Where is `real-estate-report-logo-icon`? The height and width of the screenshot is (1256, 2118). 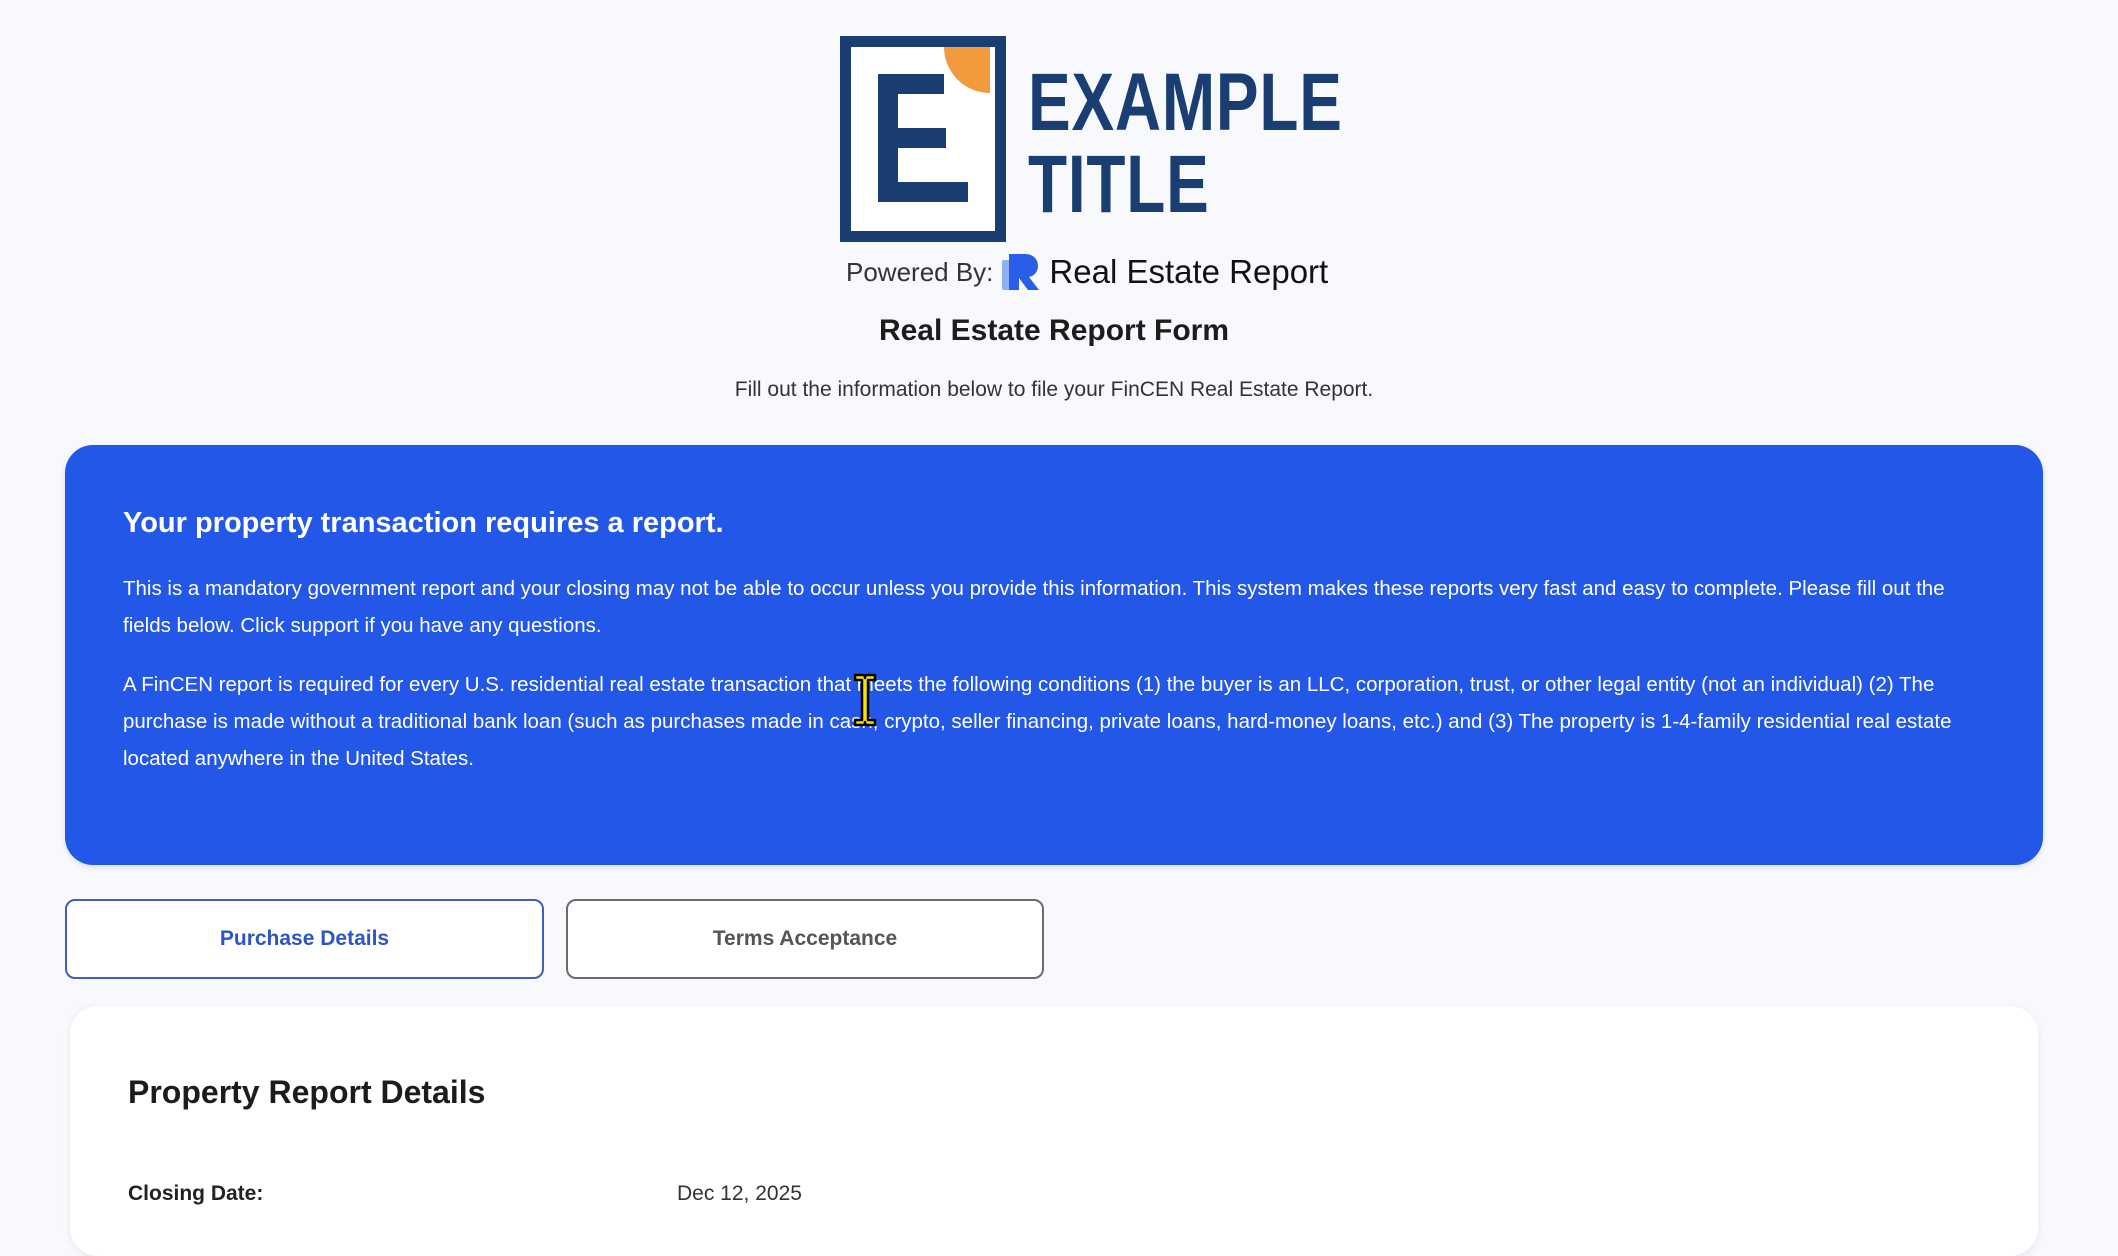
real-estate-report-logo-icon is located at coordinates (1021, 272).